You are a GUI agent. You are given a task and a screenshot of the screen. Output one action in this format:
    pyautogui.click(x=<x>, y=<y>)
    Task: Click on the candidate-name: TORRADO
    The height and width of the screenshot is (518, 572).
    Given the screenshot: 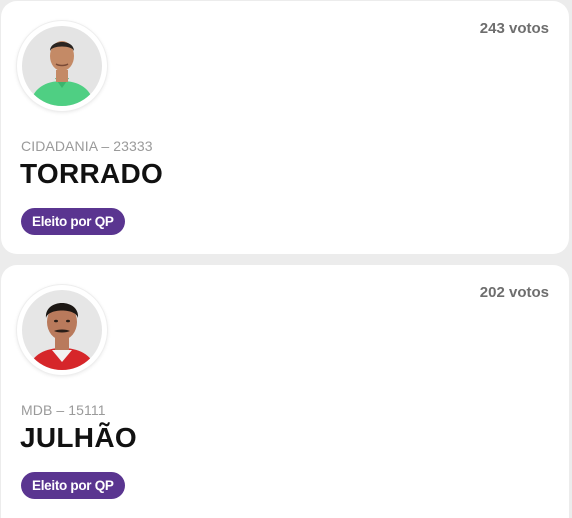 What is the action you would take?
    pyautogui.click(x=92, y=173)
    